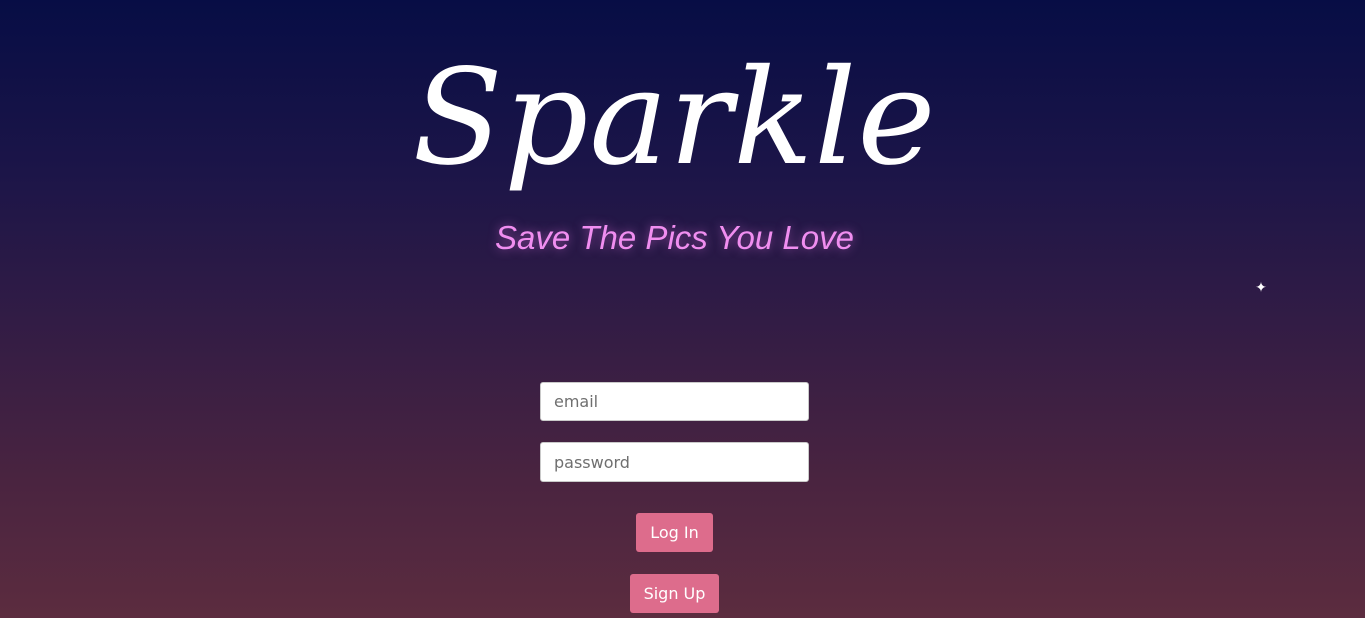  I want to click on email-field, so click(674, 401).